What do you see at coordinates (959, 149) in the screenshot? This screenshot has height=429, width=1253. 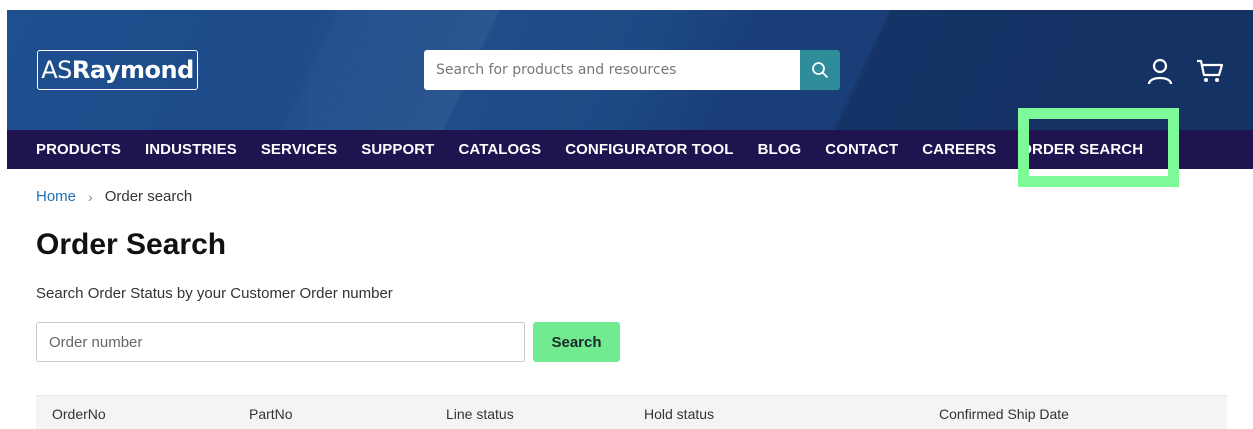 I see `nav-item-careers: CAREERS` at bounding box center [959, 149].